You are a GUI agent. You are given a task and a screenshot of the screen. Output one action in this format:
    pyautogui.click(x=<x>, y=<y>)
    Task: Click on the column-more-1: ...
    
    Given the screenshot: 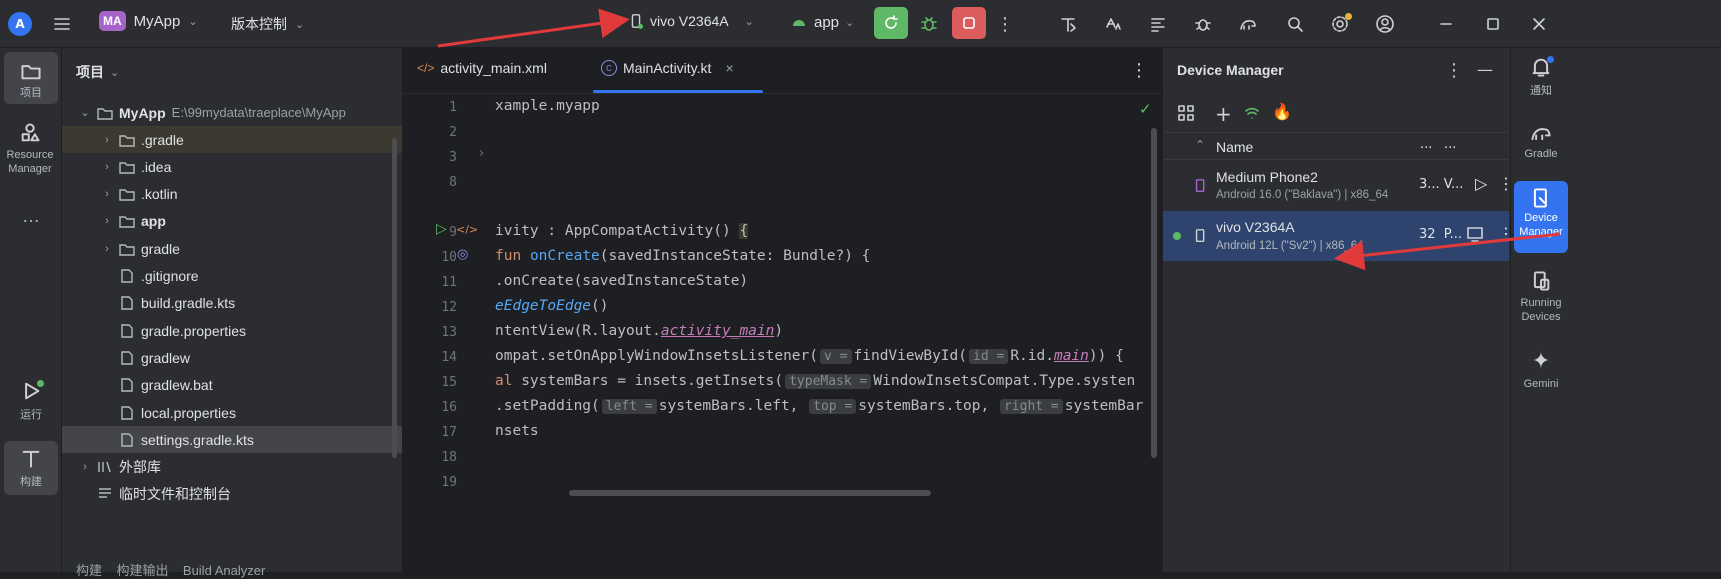 What is the action you would take?
    pyautogui.click(x=1426, y=144)
    